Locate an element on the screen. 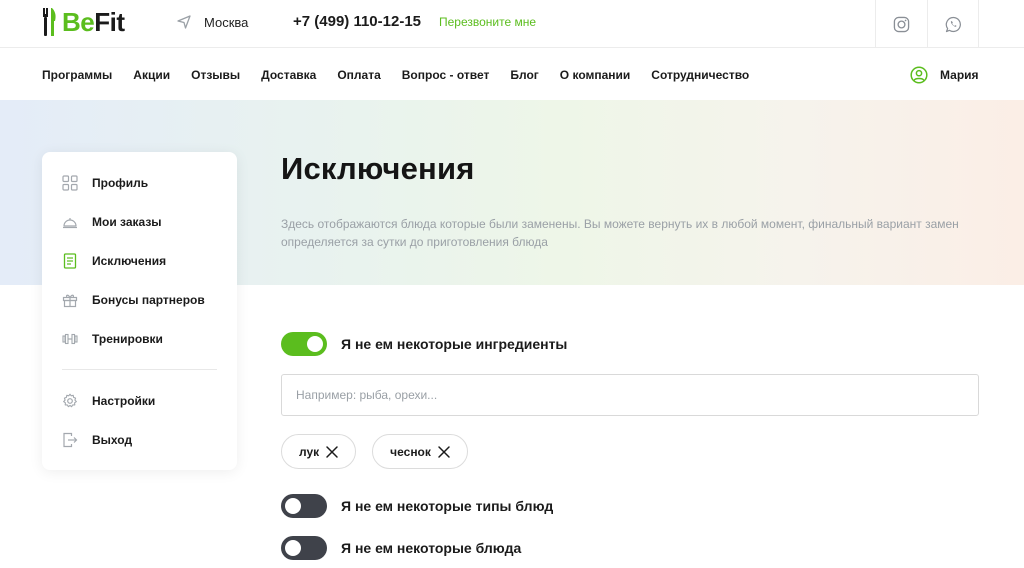  gear-icon is located at coordinates (70, 400).